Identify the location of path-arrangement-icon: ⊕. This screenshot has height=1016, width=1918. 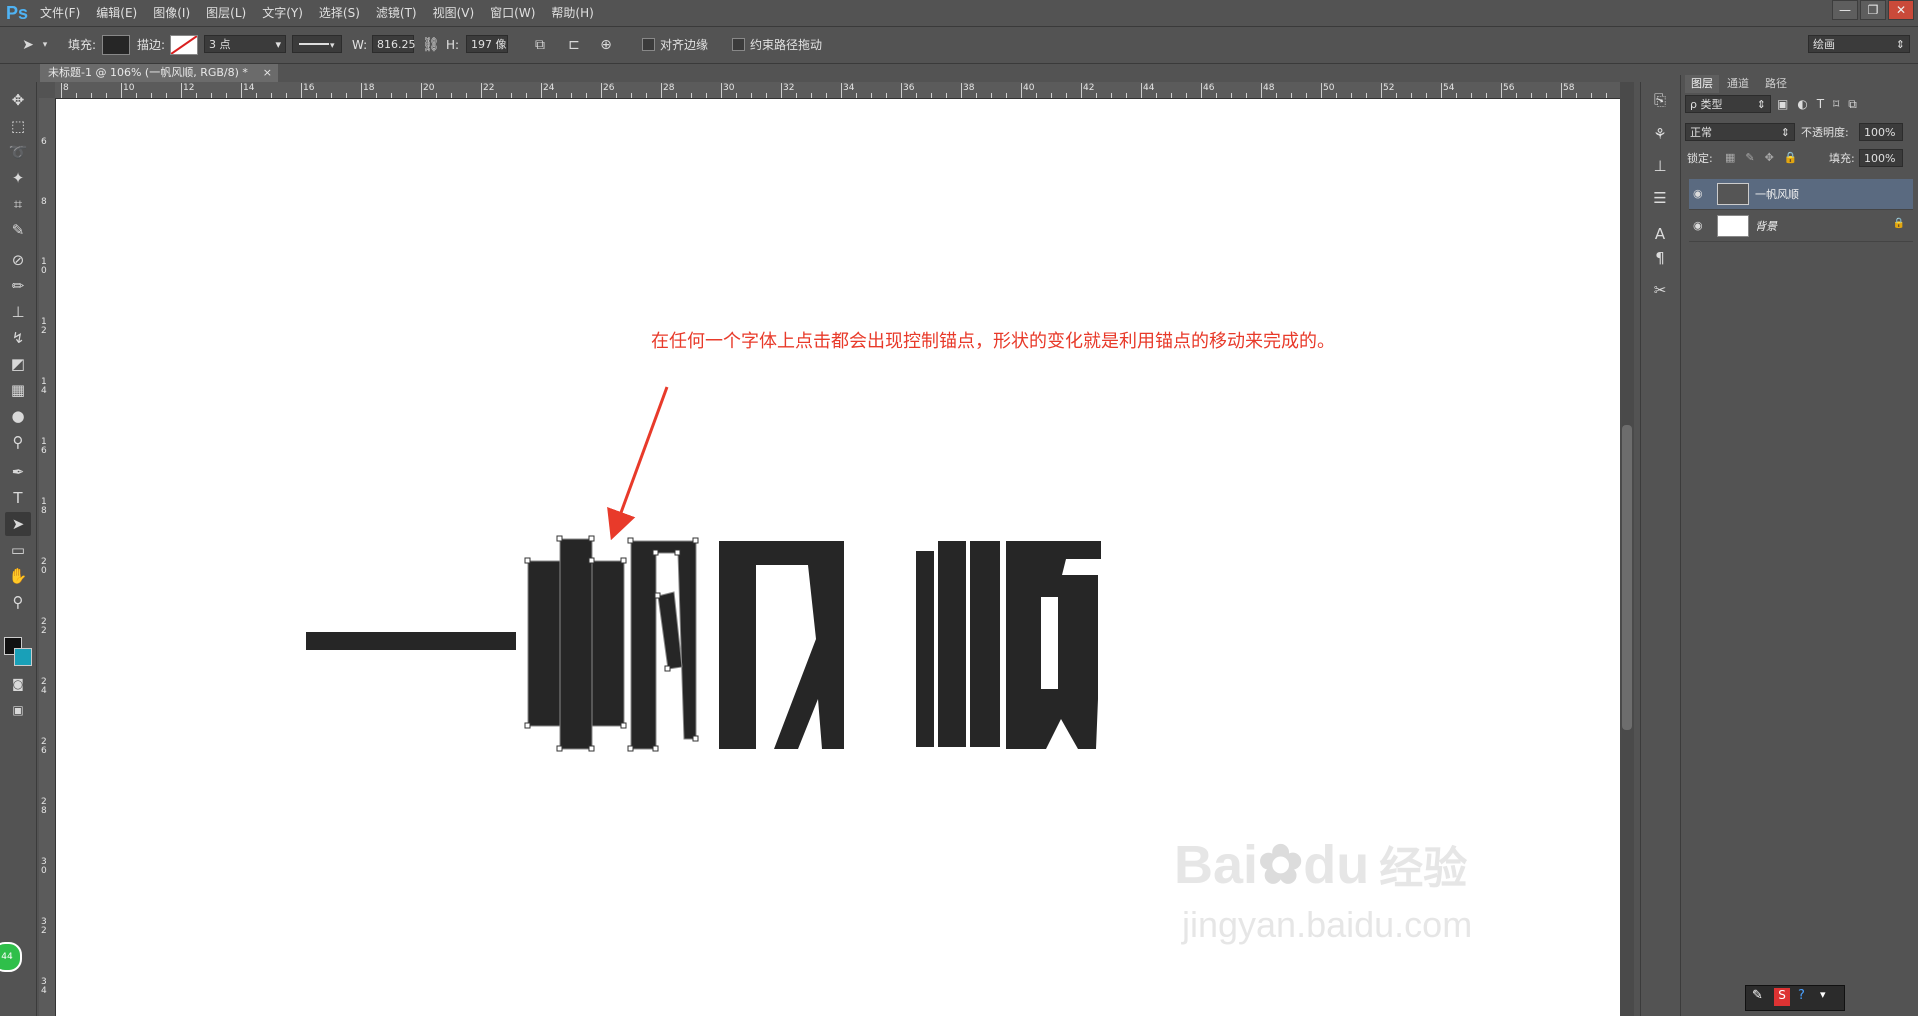
(606, 45).